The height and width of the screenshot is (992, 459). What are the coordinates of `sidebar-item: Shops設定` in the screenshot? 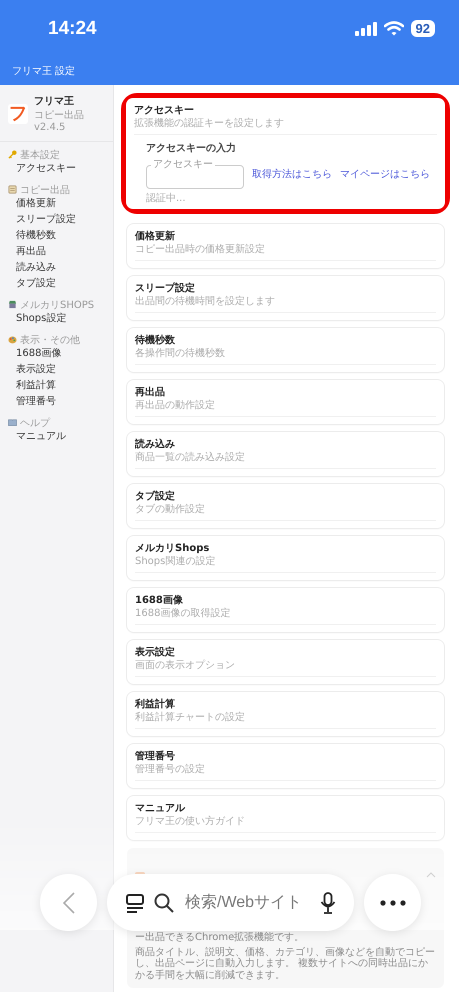 It's located at (56, 319).